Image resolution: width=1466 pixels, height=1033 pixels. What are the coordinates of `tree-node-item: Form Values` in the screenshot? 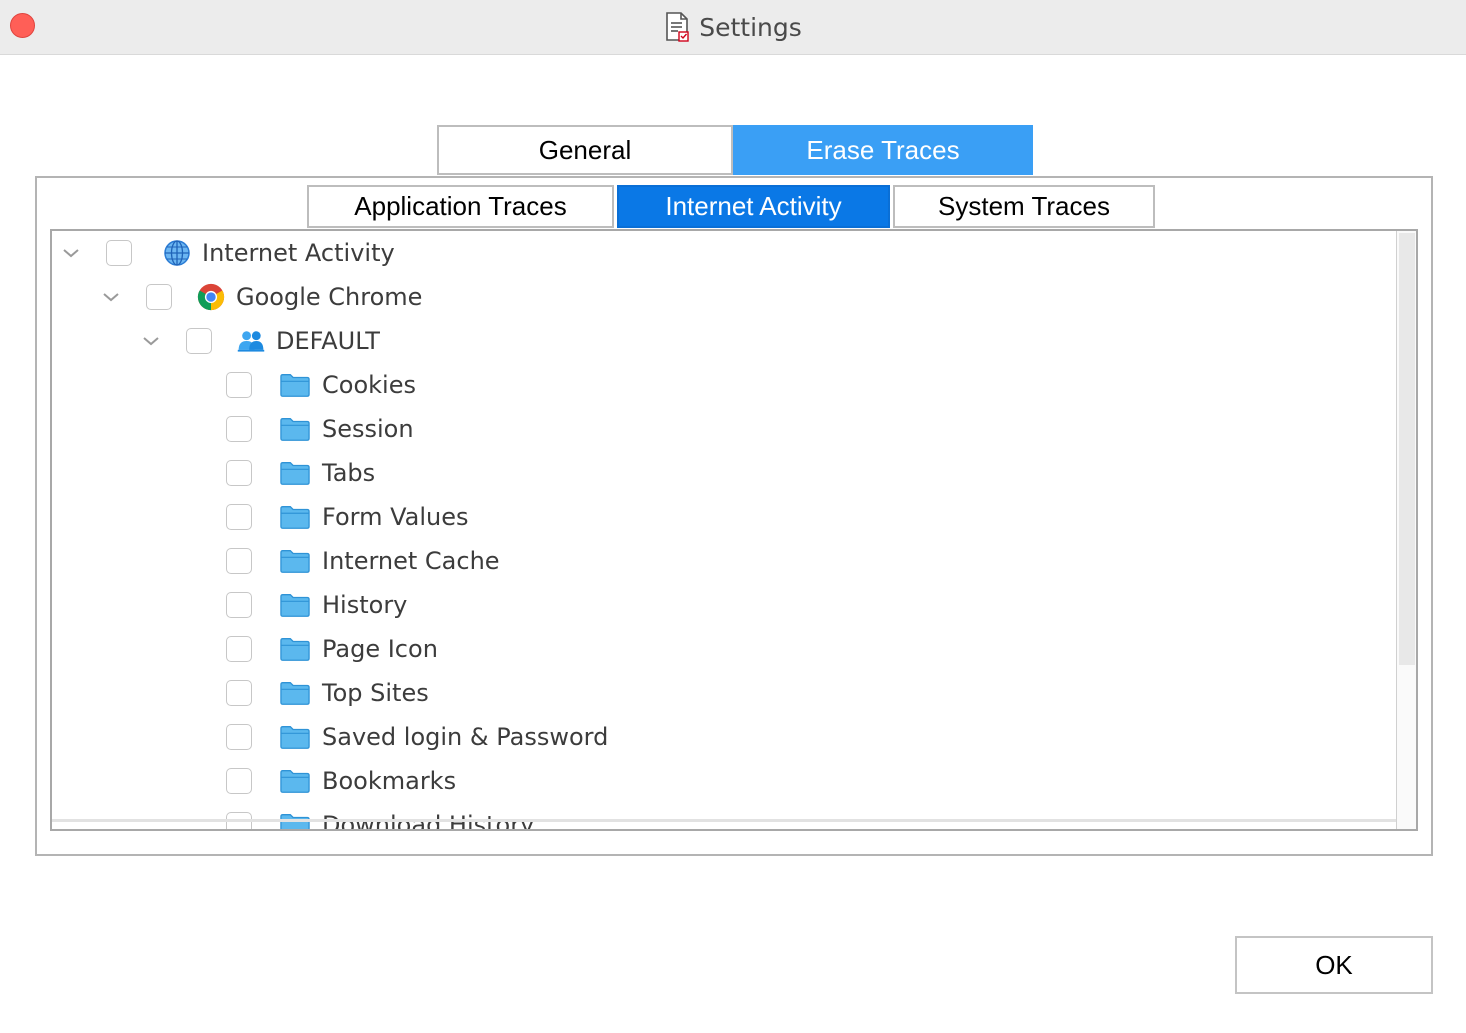 It's located at (347, 517).